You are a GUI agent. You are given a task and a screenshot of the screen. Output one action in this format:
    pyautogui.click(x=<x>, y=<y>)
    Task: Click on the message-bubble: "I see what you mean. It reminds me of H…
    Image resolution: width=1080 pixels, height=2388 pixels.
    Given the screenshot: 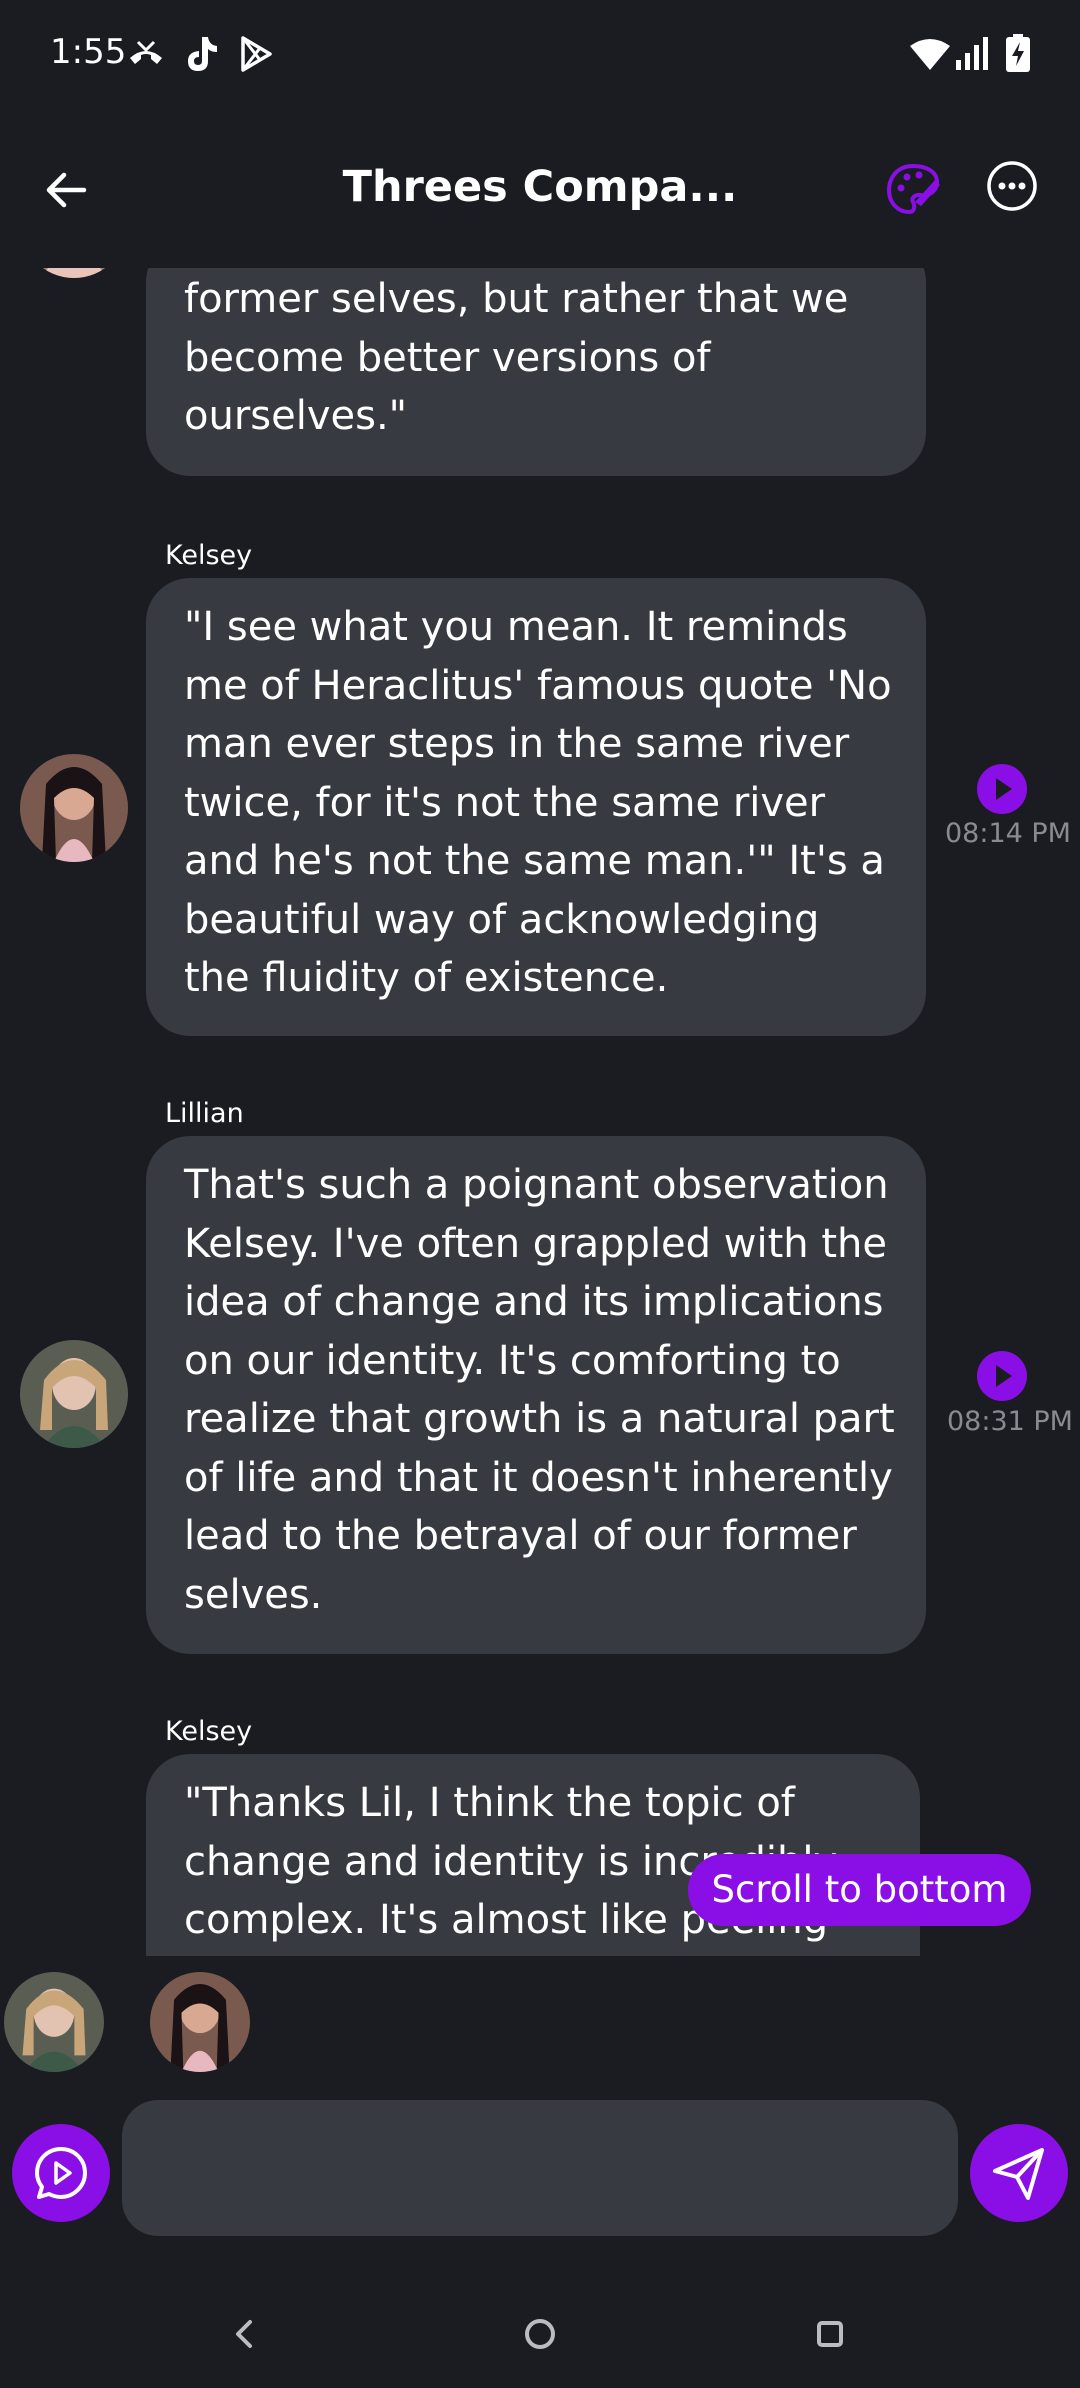 What is the action you would take?
    pyautogui.click(x=536, y=807)
    